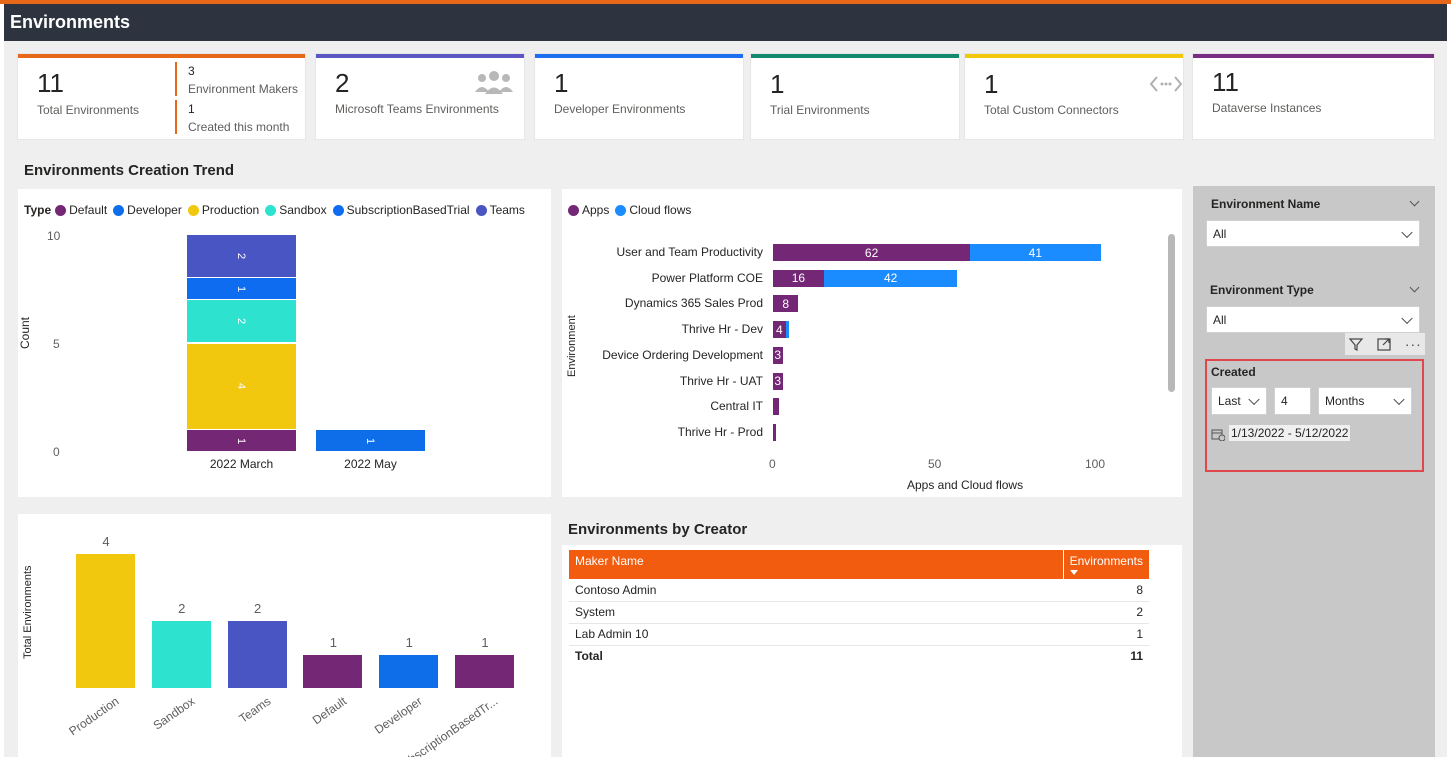  What do you see at coordinates (1171, 313) in the screenshot?
I see `chart-scrollbar` at bounding box center [1171, 313].